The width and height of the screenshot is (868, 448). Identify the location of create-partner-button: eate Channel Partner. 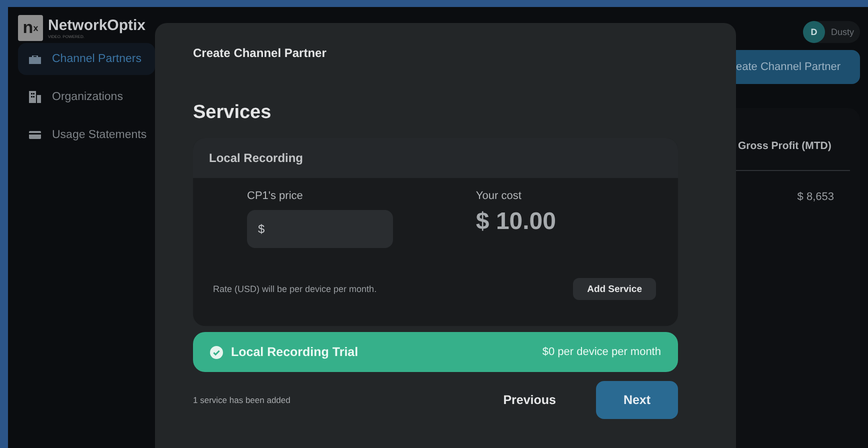
(798, 67).